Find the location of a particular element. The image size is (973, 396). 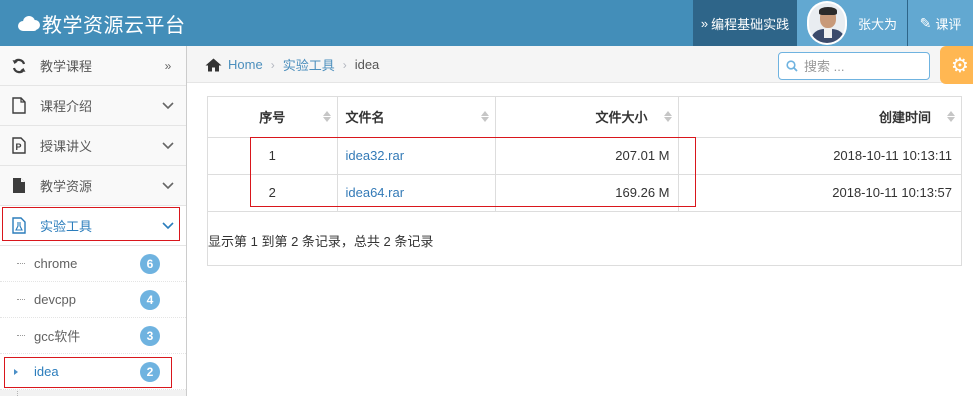

count-badge: 4 is located at coordinates (150, 299).